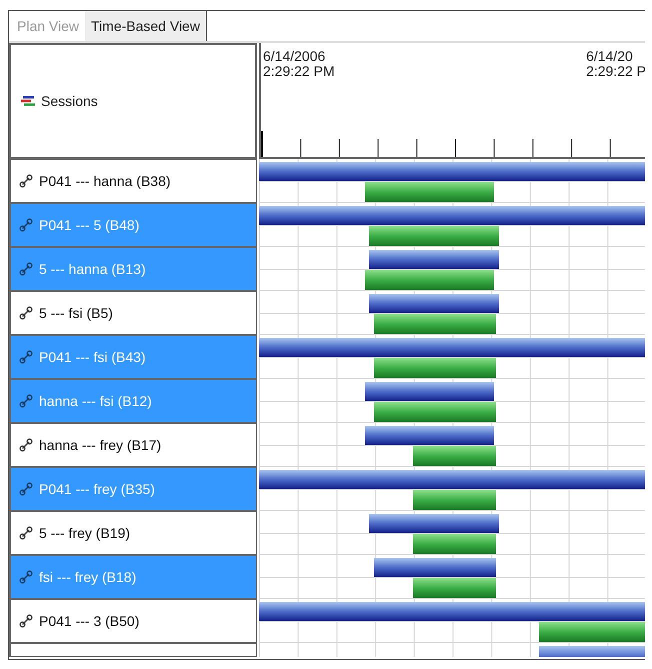 The width and height of the screenshot is (652, 669). Describe the element at coordinates (133, 621) in the screenshot. I see `session-row: P041 --- 3 (B50)` at that location.